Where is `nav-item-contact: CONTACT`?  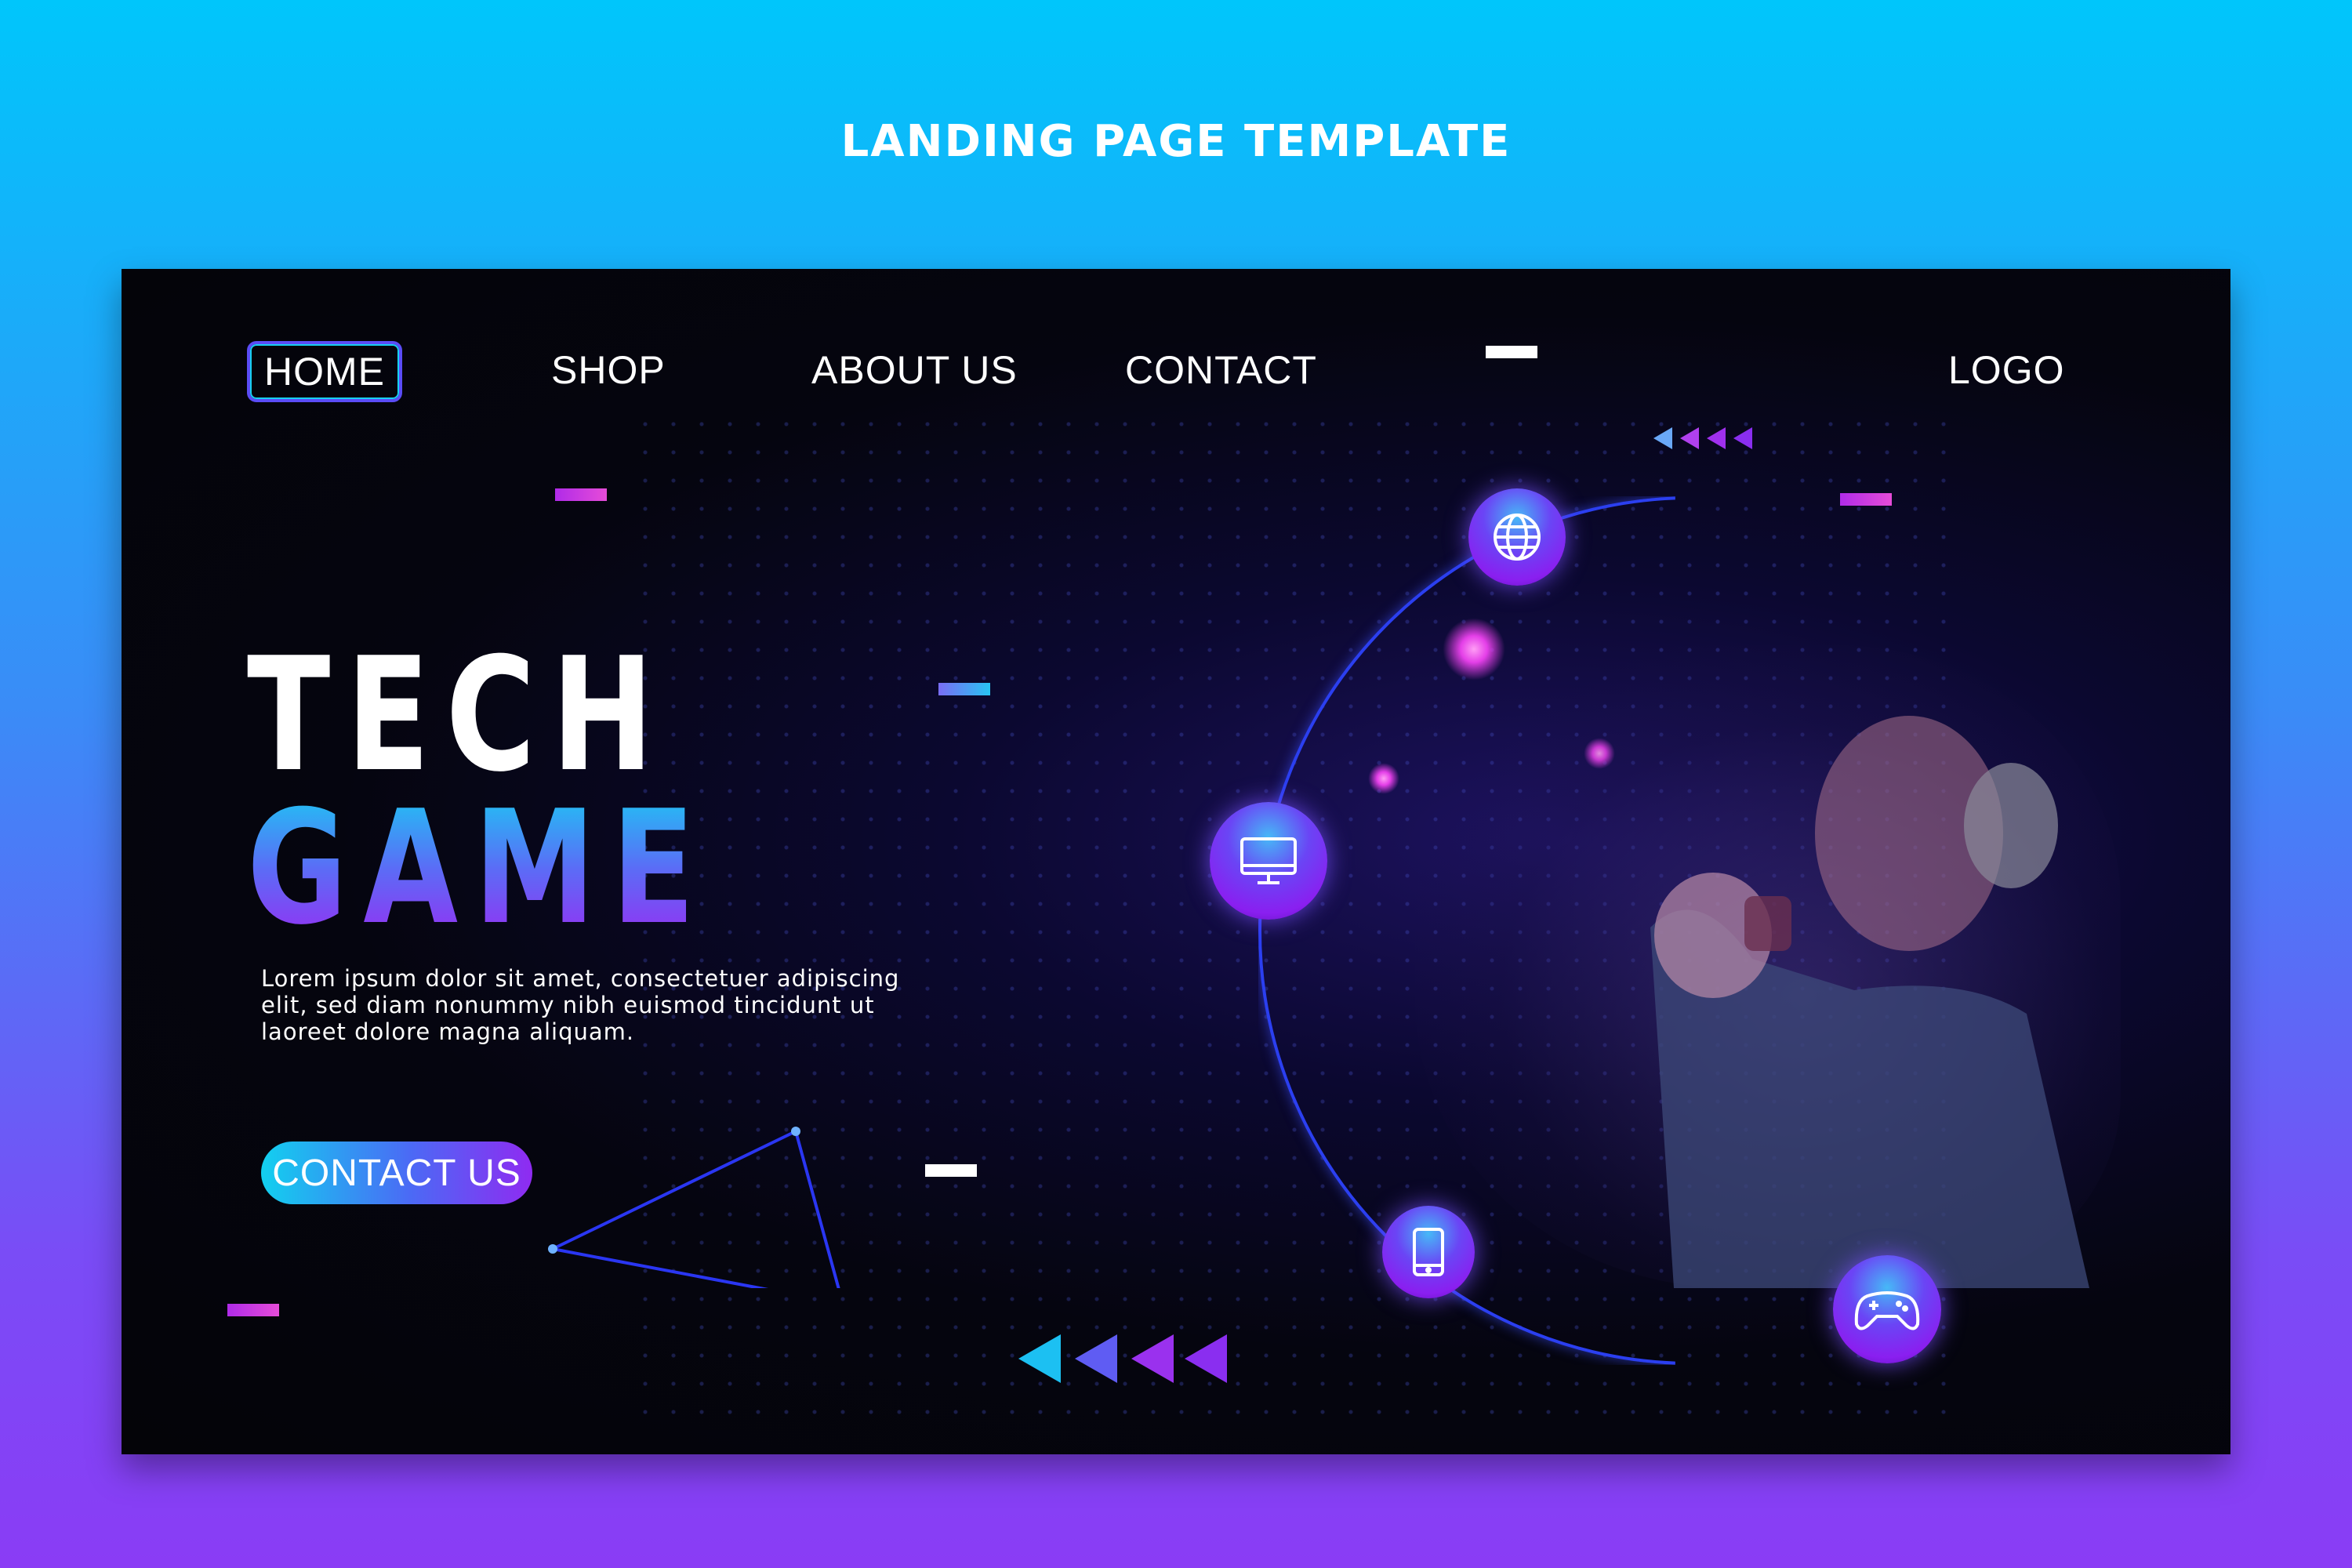 nav-item-contact: CONTACT is located at coordinates (1221, 370).